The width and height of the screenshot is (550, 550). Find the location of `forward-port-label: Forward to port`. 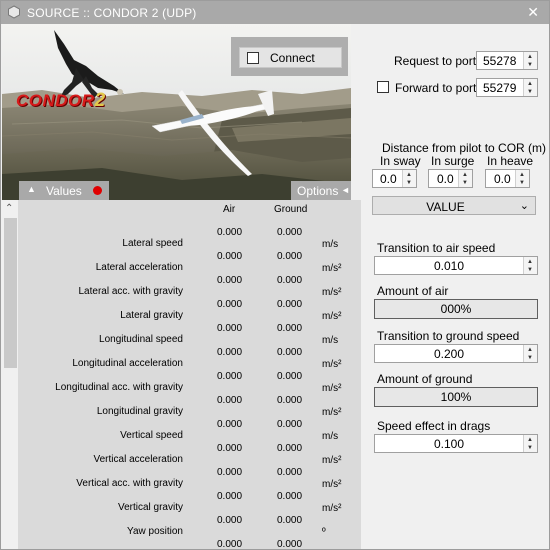

forward-port-label: Forward to port is located at coordinates (436, 88).